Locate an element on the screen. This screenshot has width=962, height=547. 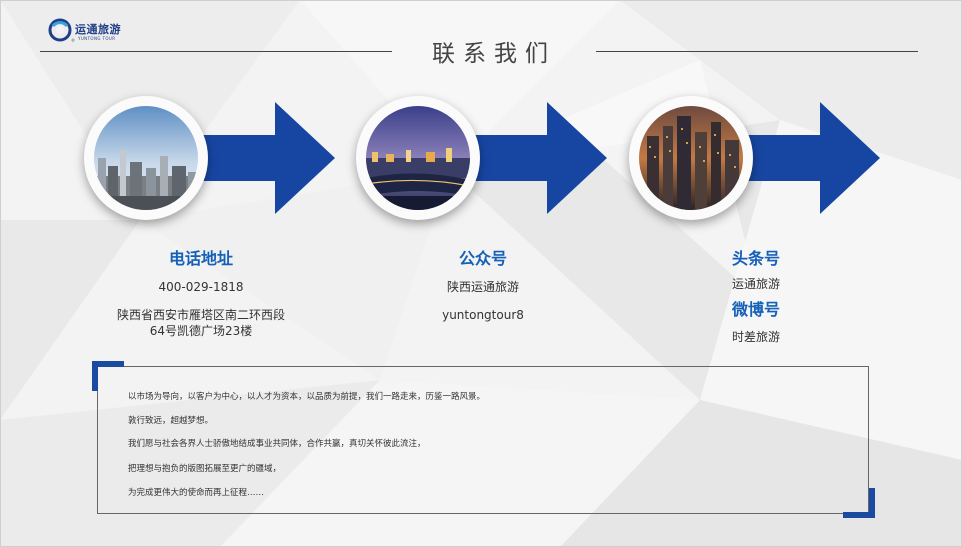
wechat-photo-frame is located at coordinates (418, 158).